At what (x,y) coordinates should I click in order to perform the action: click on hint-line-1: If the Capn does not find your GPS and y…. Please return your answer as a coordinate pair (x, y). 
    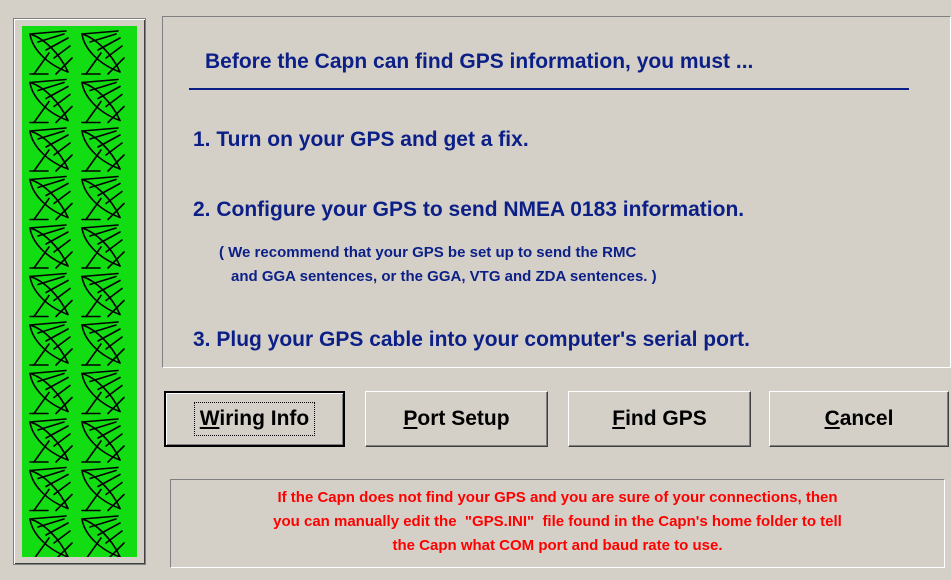
    Looking at the image, I should click on (557, 497).